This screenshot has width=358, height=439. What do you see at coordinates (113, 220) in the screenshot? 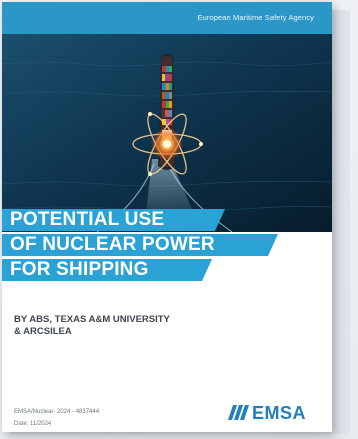
I see `title-line-1: POTENTIAL USE` at bounding box center [113, 220].